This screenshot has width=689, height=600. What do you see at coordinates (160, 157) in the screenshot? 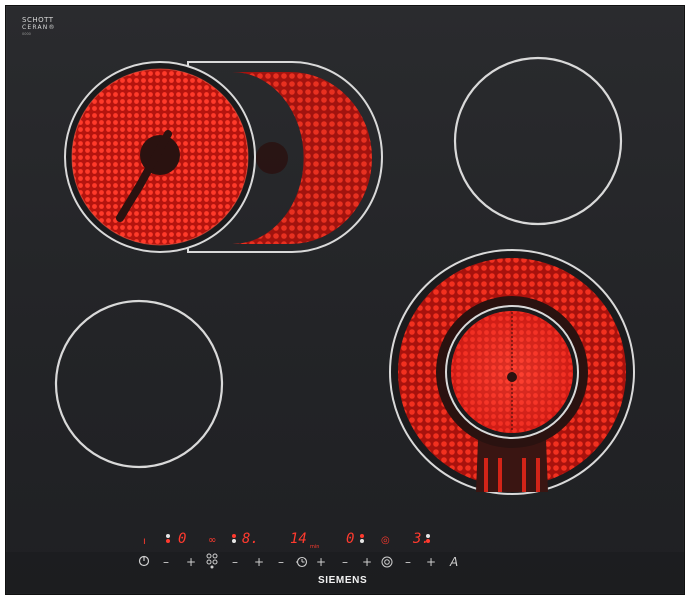
I see `zone-back-left` at bounding box center [160, 157].